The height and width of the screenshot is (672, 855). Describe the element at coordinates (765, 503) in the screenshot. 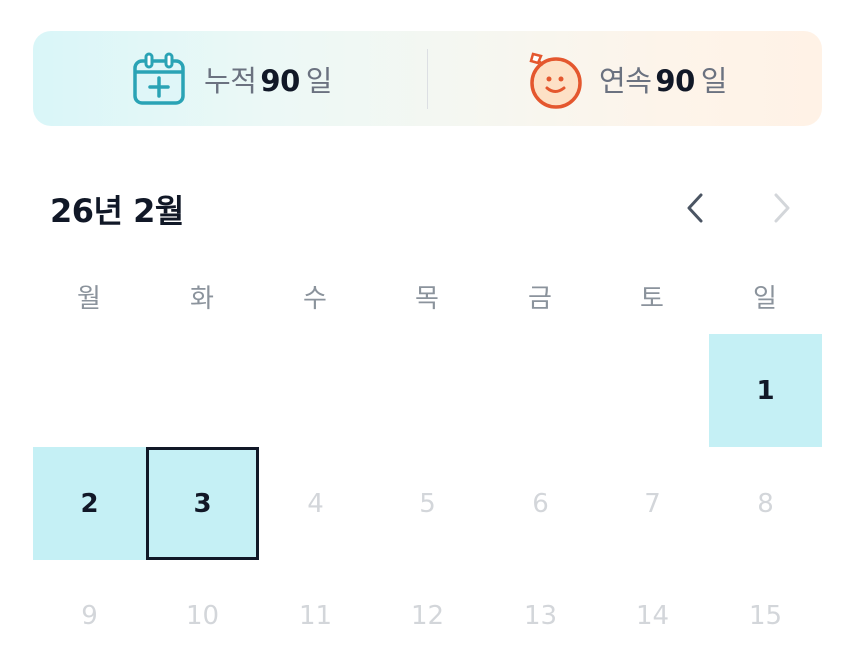

I see `day-cell-8: 8` at that location.